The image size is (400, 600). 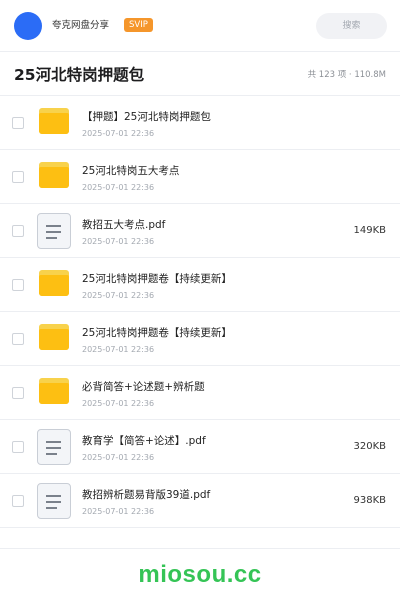 I want to click on footer: miosou.cc, so click(x=200, y=574).